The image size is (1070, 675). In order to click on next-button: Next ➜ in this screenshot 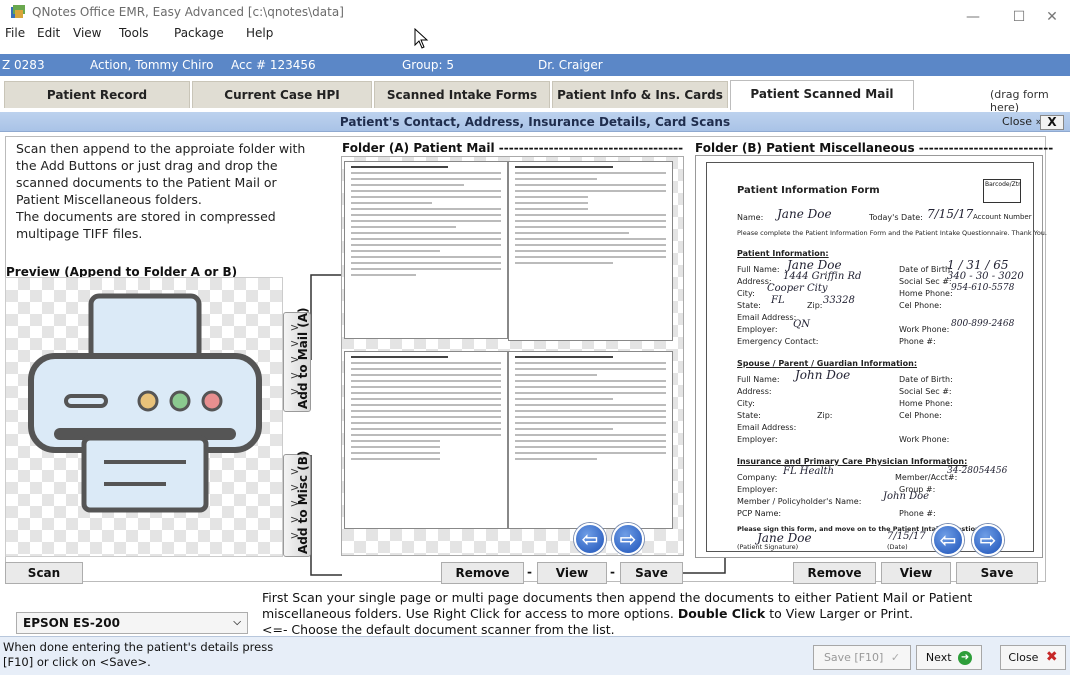, I will do `click(949, 657)`.